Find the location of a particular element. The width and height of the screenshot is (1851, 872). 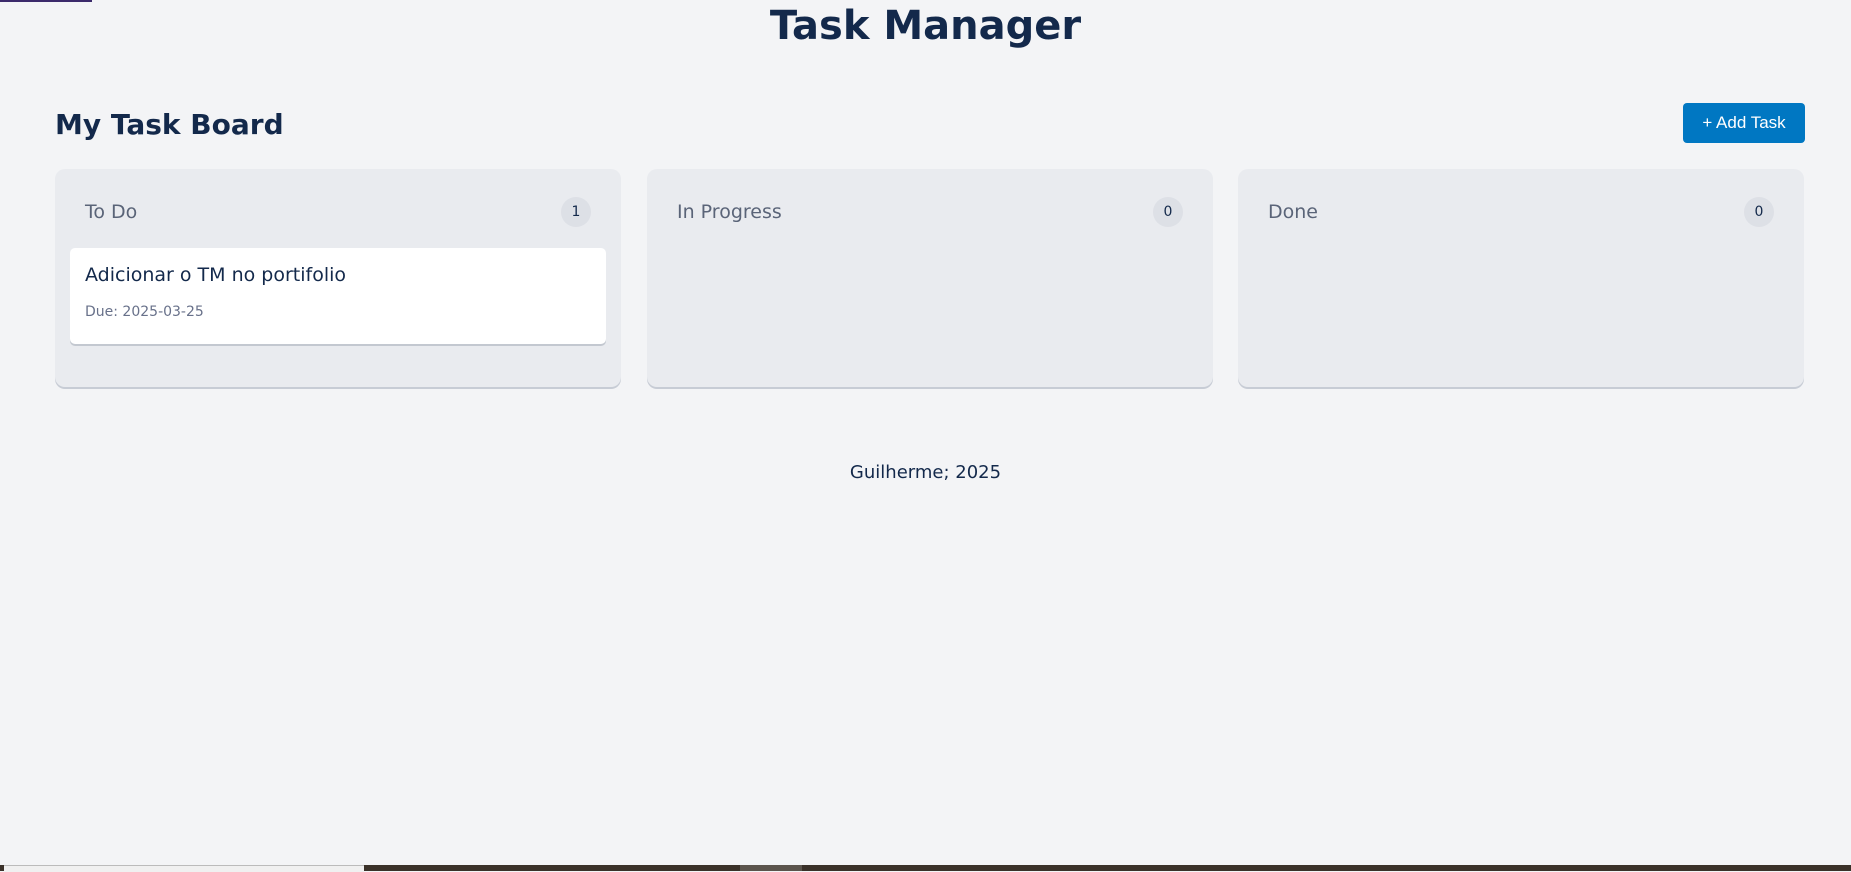

column-title: To Do is located at coordinates (111, 212).